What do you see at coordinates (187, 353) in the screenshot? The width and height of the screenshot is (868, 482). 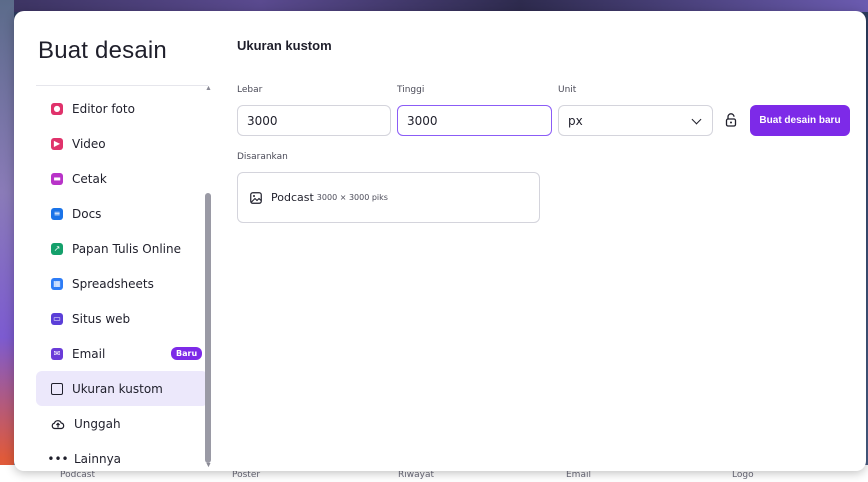 I see `new-badge: Baru` at bounding box center [187, 353].